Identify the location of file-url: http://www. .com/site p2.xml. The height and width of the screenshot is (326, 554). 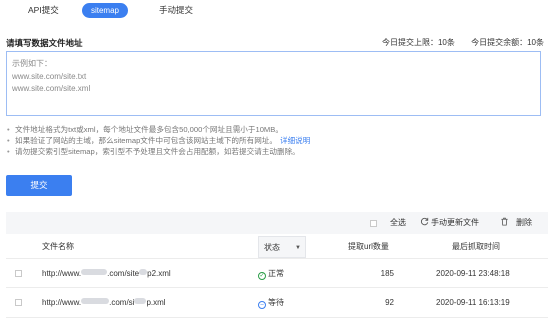
(106, 274).